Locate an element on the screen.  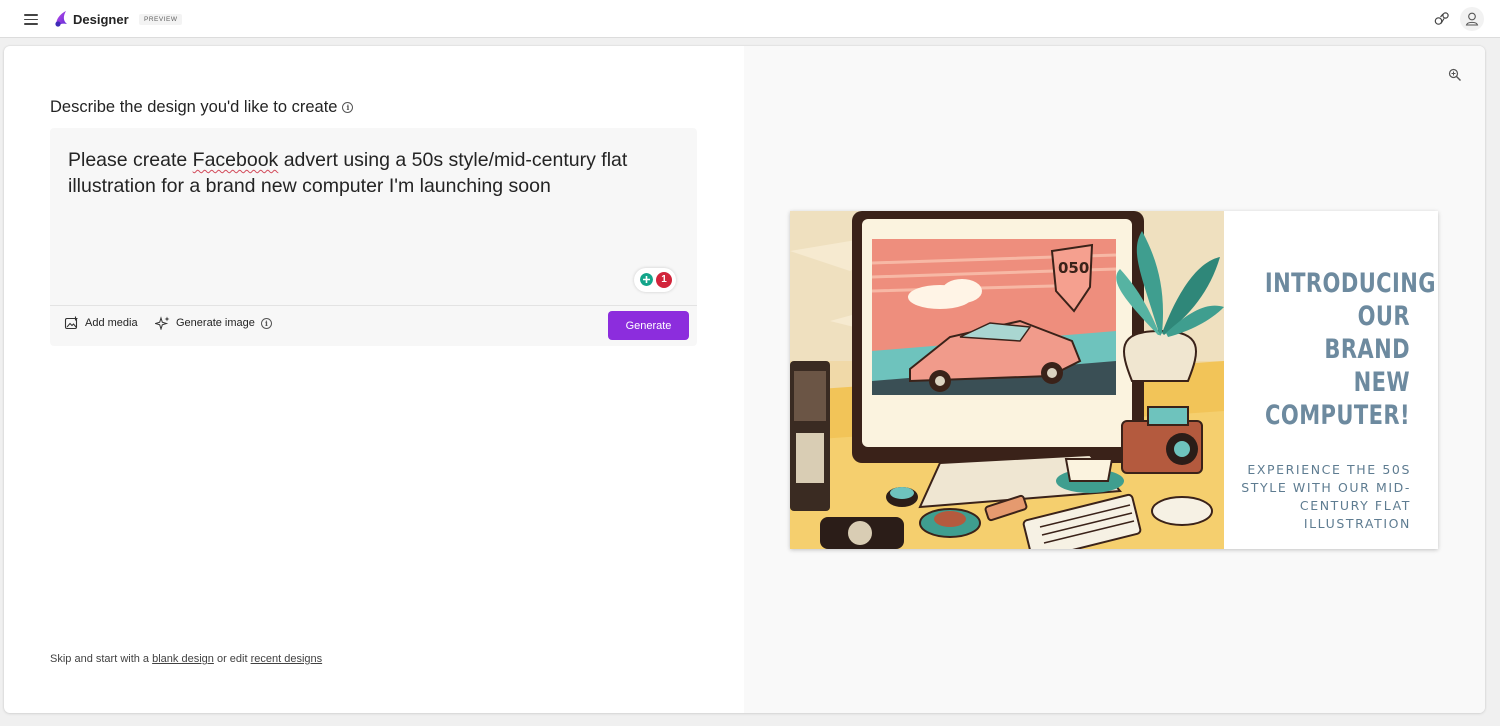
generate-image-label: Generate image is located at coordinates (215, 323).